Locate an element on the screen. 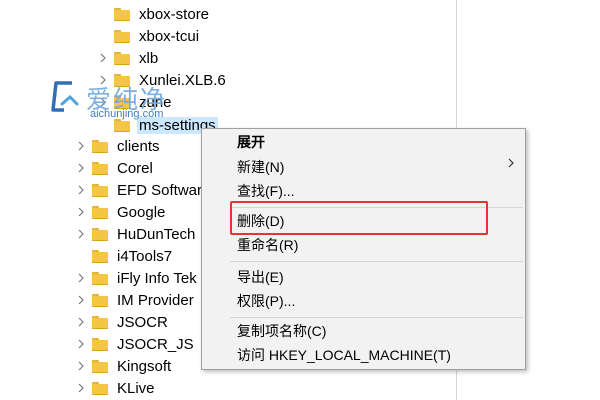 The height and width of the screenshot is (400, 600). tree-item-label: xbox-tcui is located at coordinates (169, 36).